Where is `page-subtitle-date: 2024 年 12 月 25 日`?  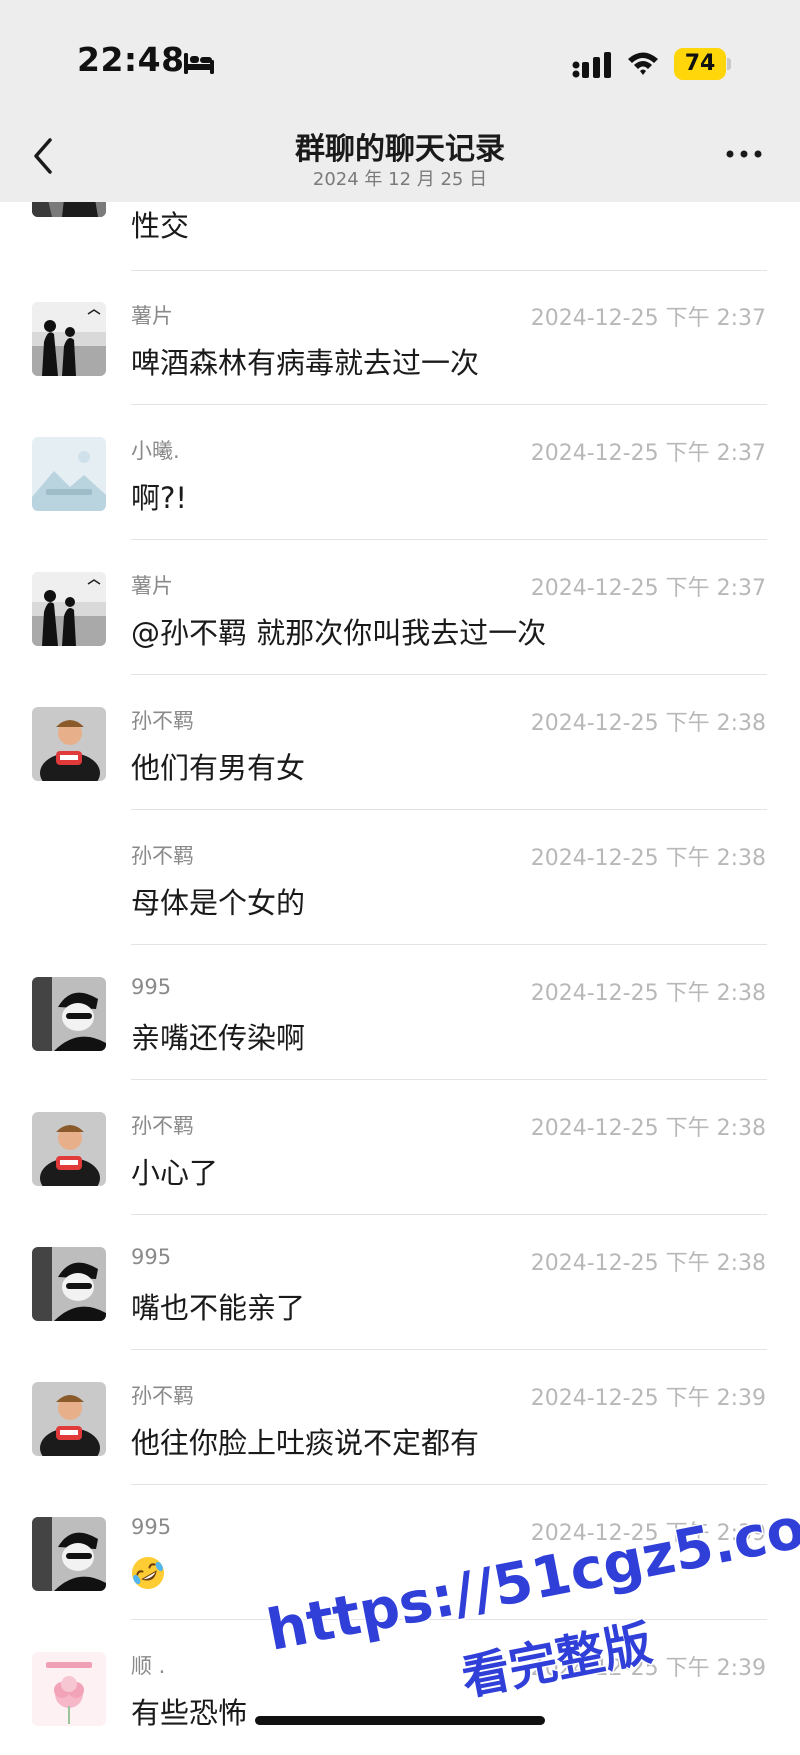
page-subtitle-date: 2024 年 12 月 25 日 is located at coordinates (400, 179).